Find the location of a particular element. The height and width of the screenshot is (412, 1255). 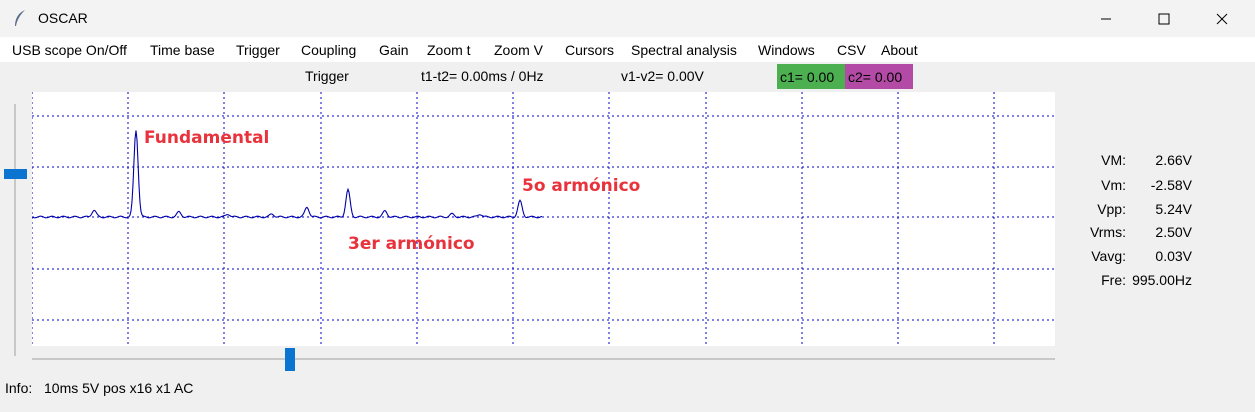

menu-about: About is located at coordinates (899, 50).